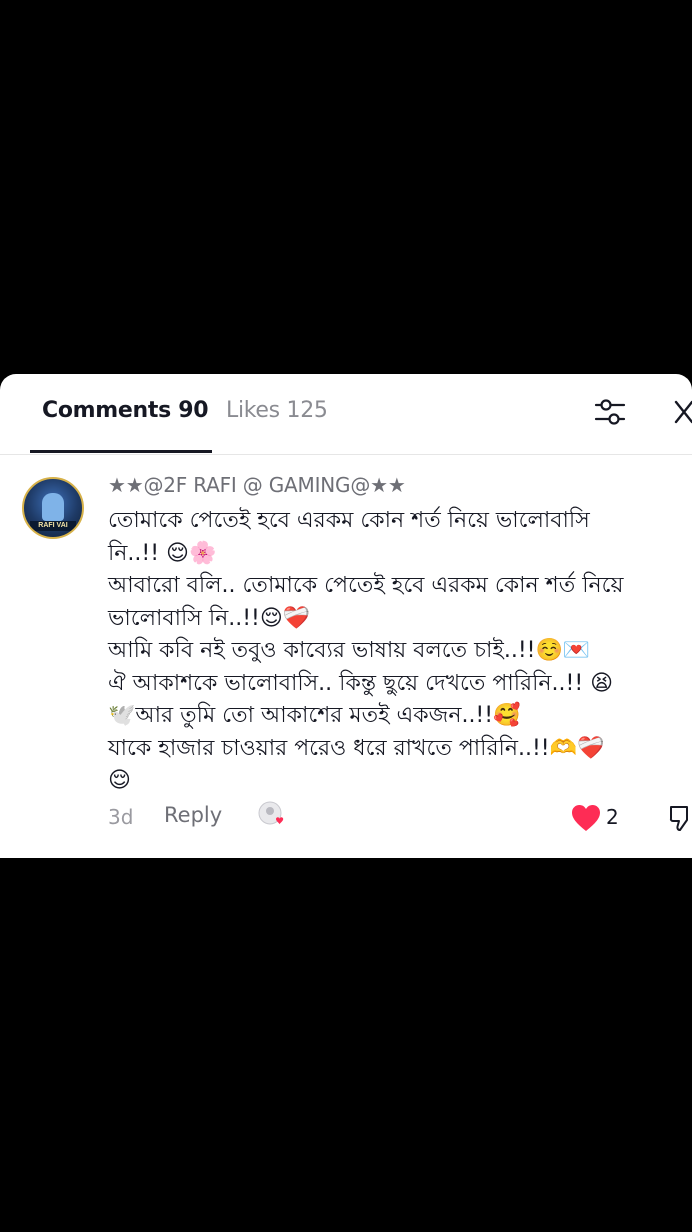 Image resolution: width=692 pixels, height=1232 pixels. What do you see at coordinates (257, 485) in the screenshot?
I see `comment-username: ★★@2F RAFI @ GAMING@★★` at bounding box center [257, 485].